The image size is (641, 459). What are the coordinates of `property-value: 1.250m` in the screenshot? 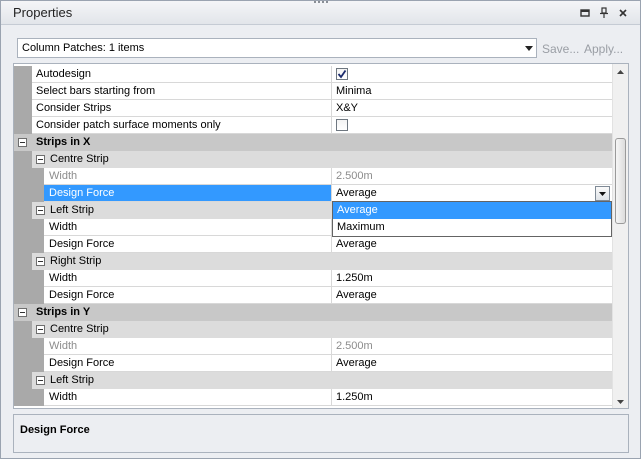 It's located at (354, 397).